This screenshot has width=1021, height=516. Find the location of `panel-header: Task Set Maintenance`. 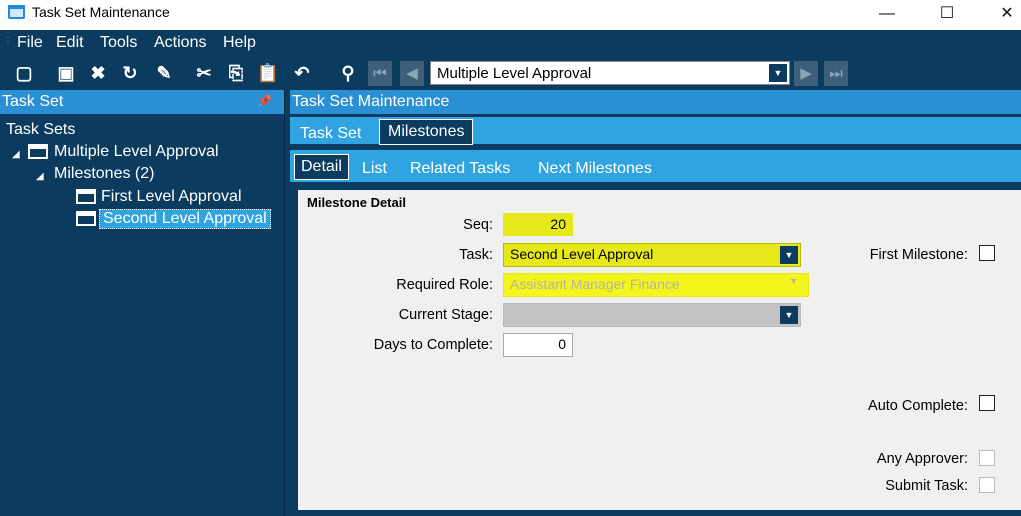

panel-header: Task Set Maintenance is located at coordinates (655, 102).